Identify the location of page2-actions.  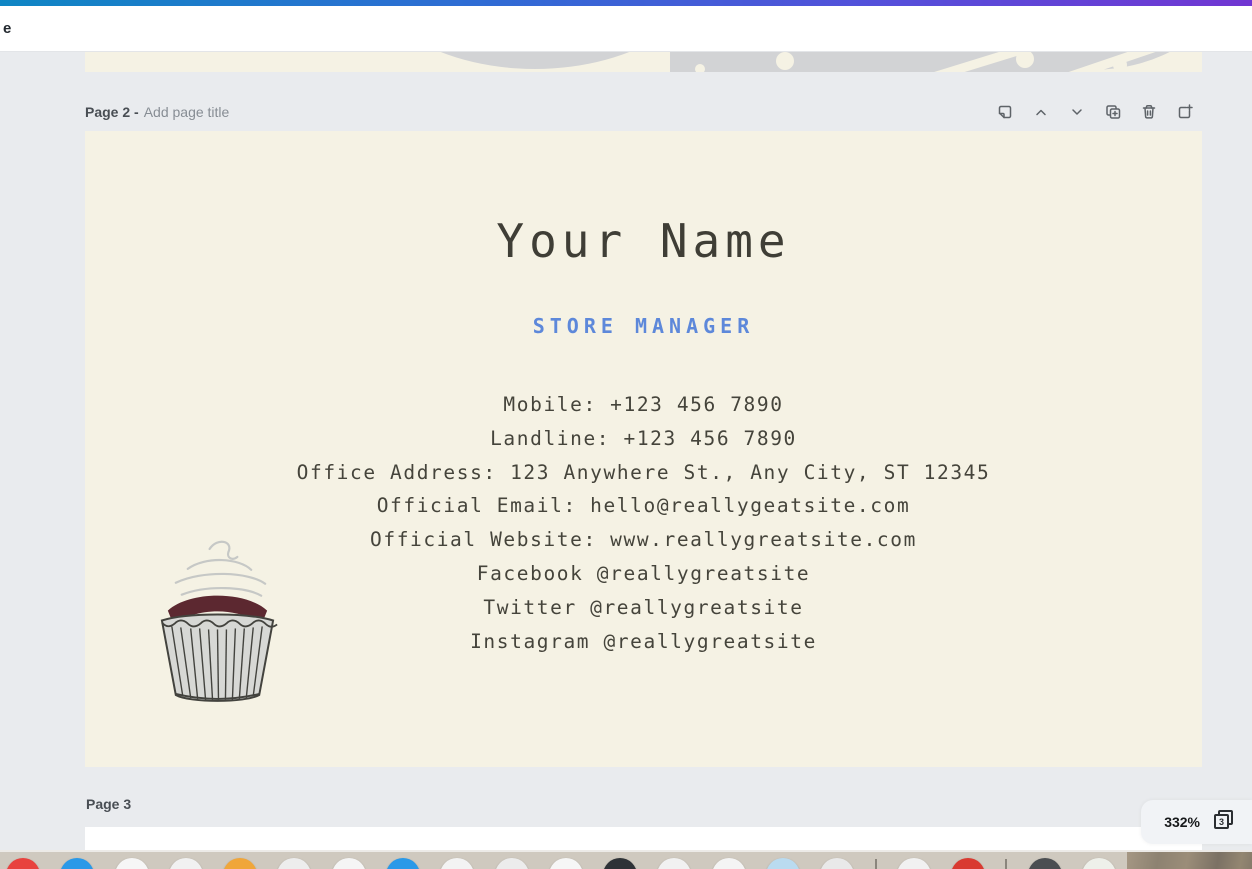
(1097, 112).